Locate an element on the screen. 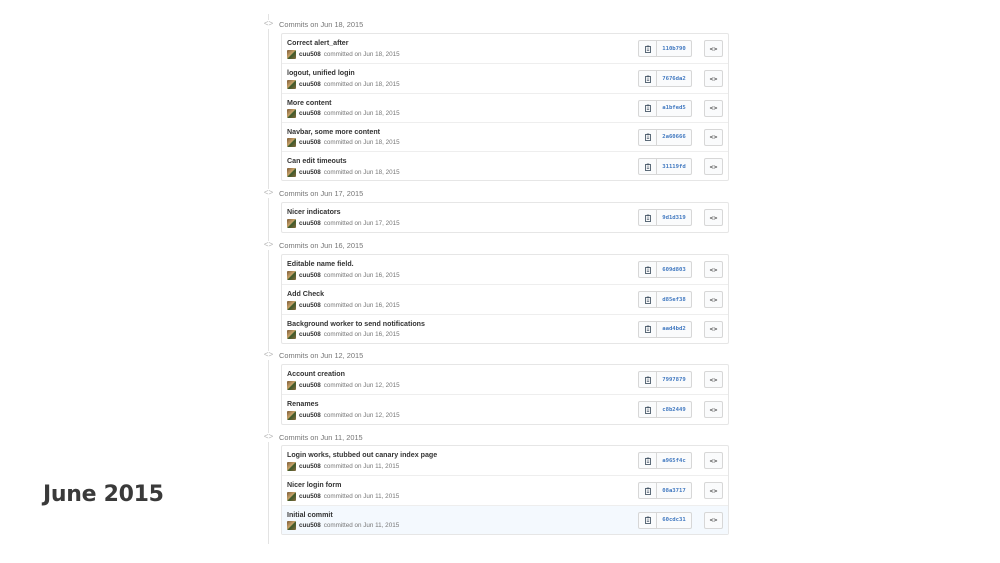 The image size is (1000, 563). commit-message-link: Add Check is located at coordinates (305, 294).